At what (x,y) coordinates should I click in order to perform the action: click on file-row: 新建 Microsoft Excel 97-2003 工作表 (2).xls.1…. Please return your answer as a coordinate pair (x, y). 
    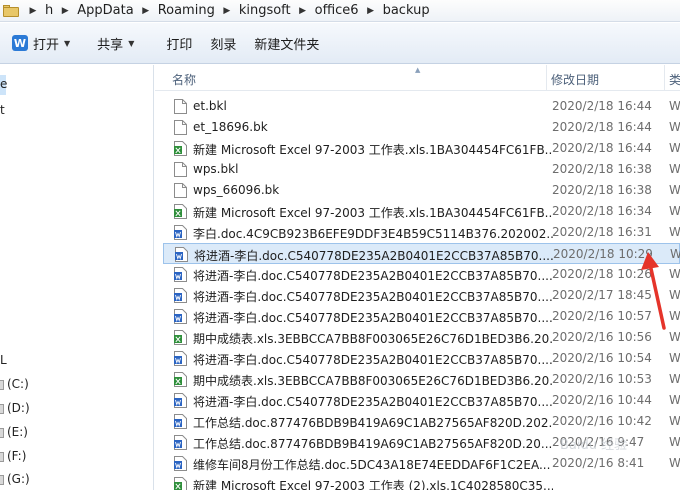
    Looking at the image, I should click on (421, 482).